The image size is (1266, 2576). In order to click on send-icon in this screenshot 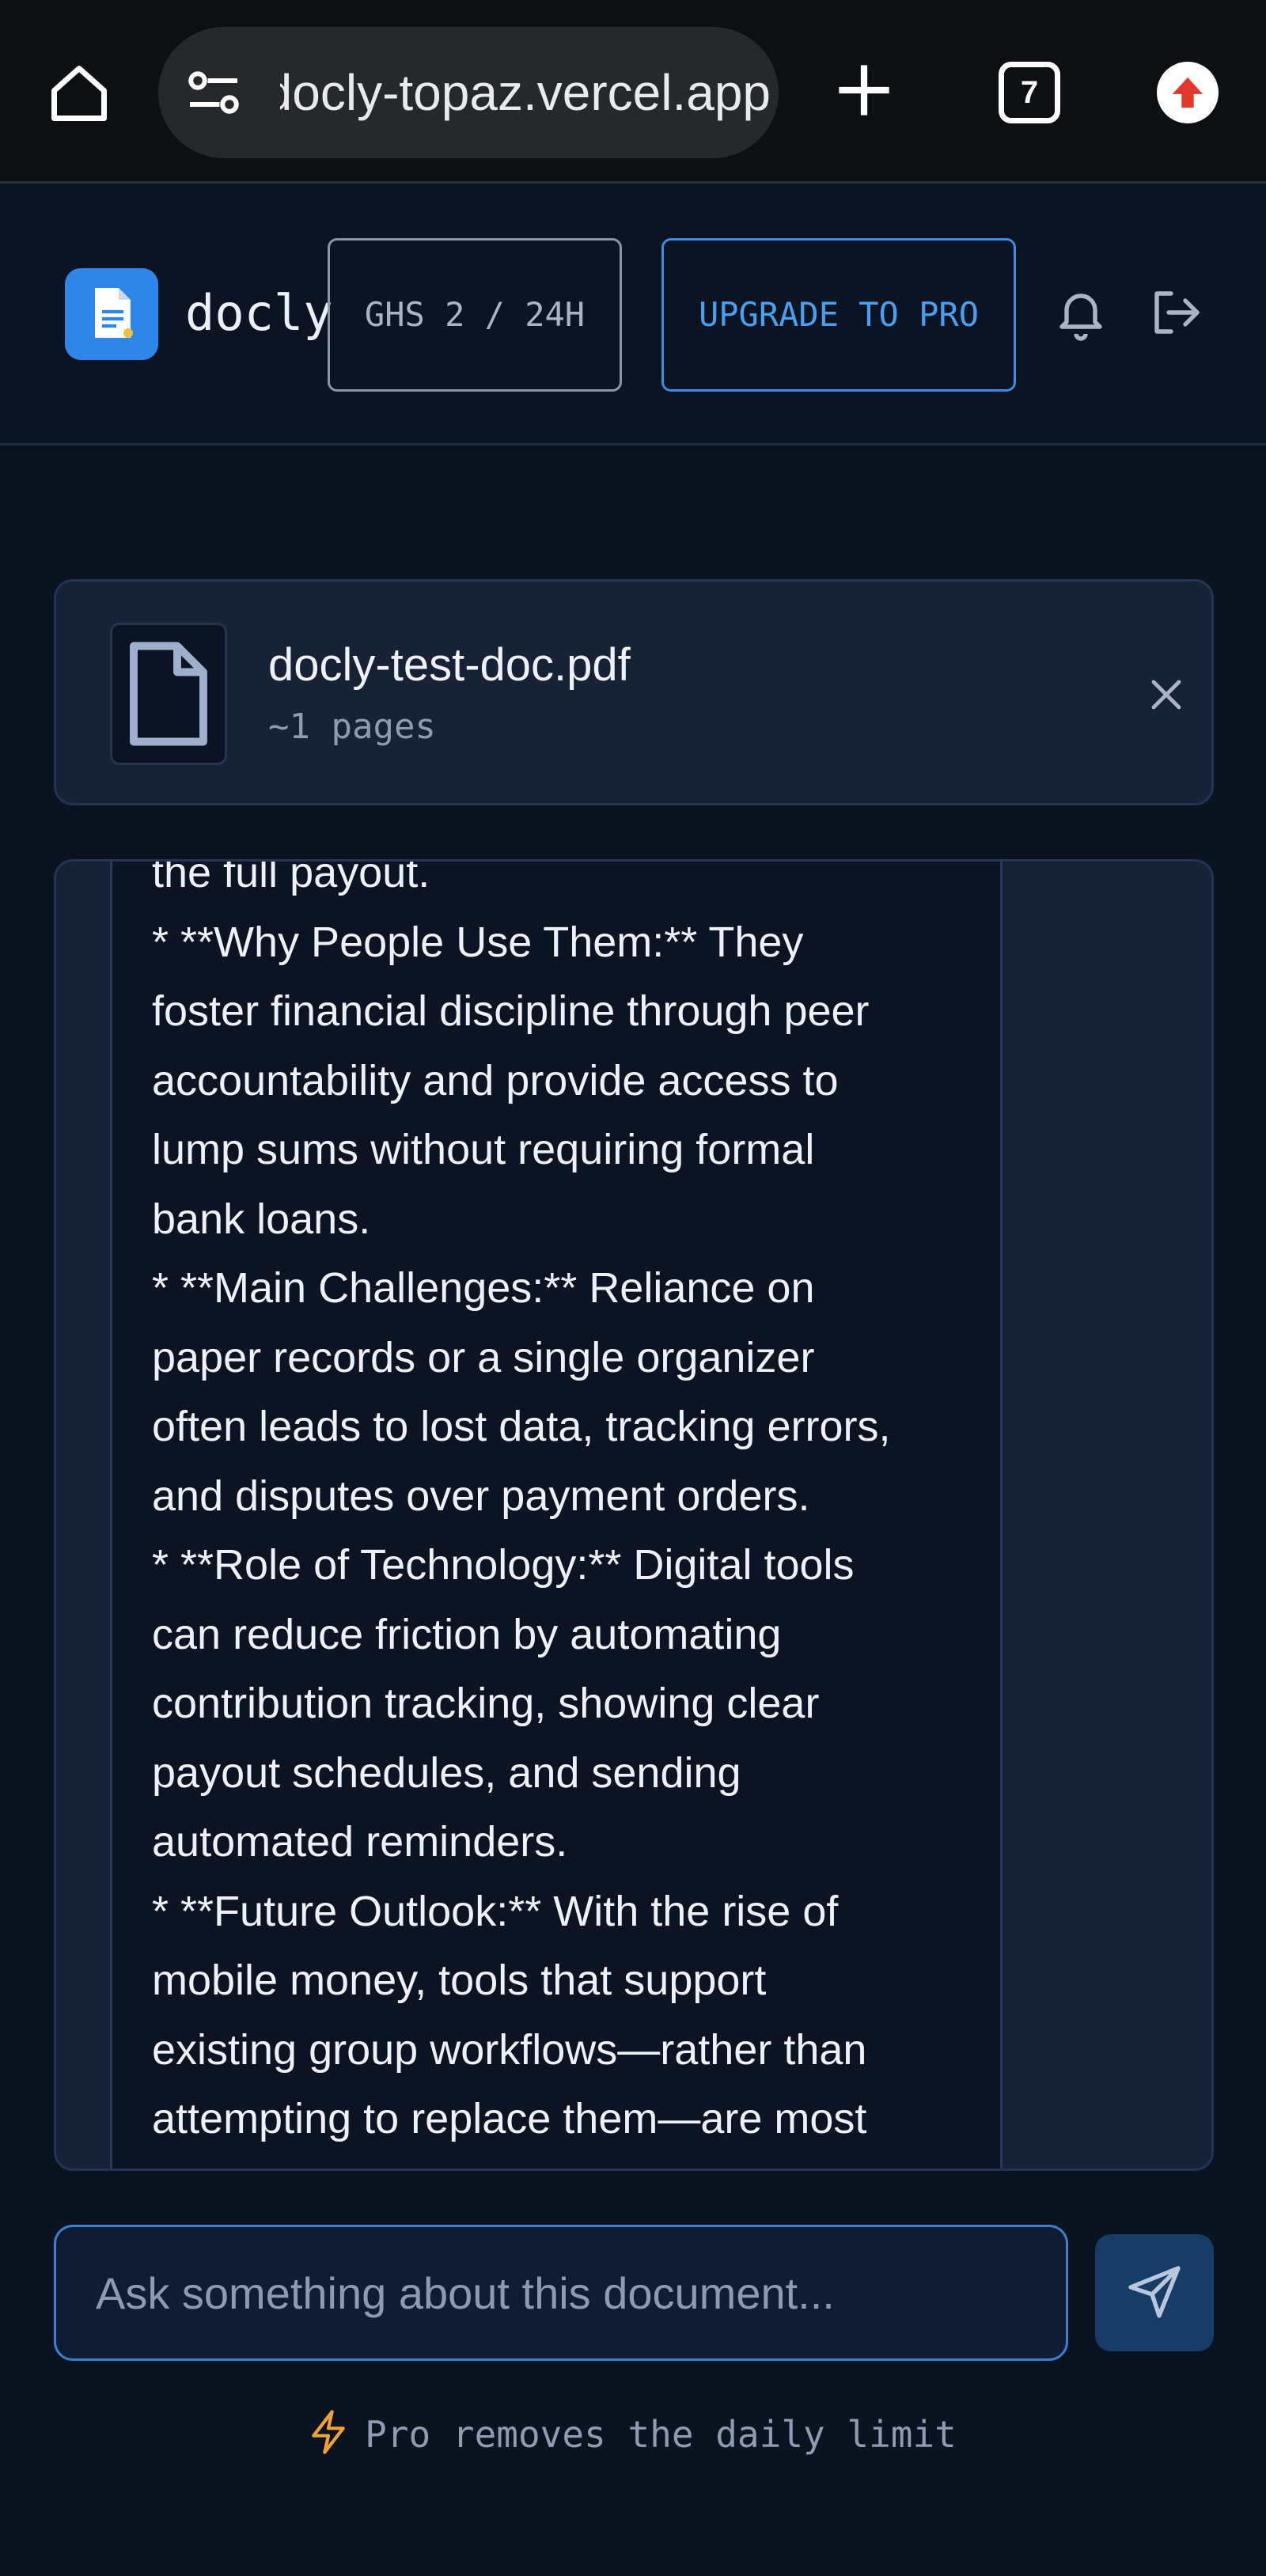, I will do `click(1154, 2293)`.